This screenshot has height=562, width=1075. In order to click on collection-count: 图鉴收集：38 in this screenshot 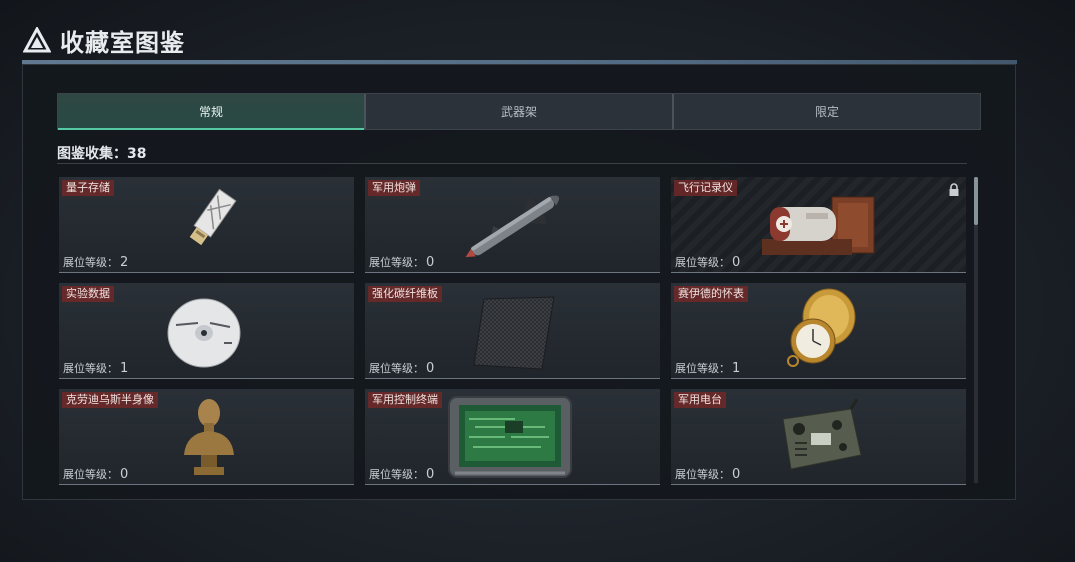, I will do `click(102, 154)`.